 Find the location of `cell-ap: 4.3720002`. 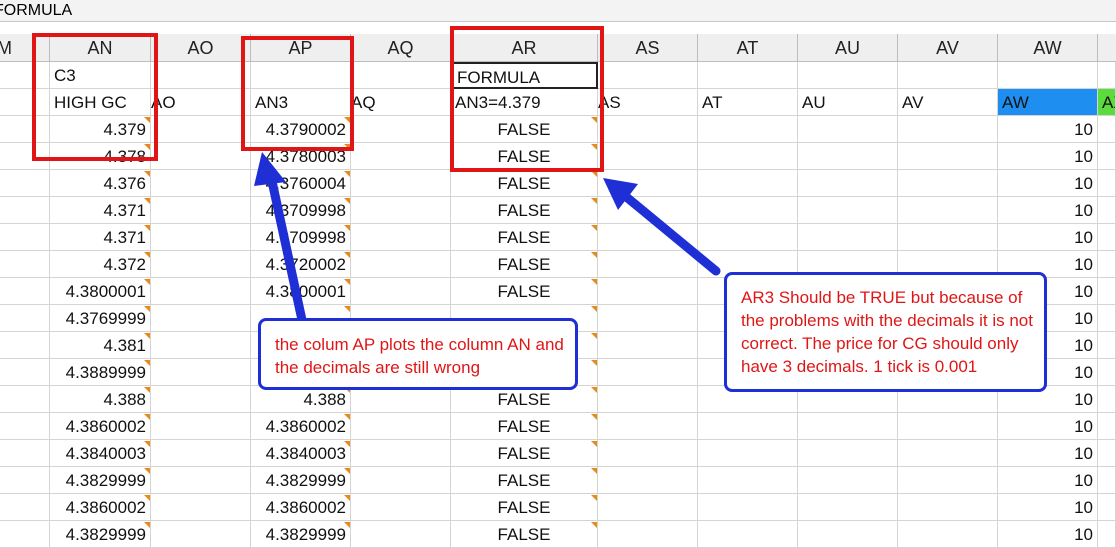

cell-ap: 4.3720002 is located at coordinates (301, 264).